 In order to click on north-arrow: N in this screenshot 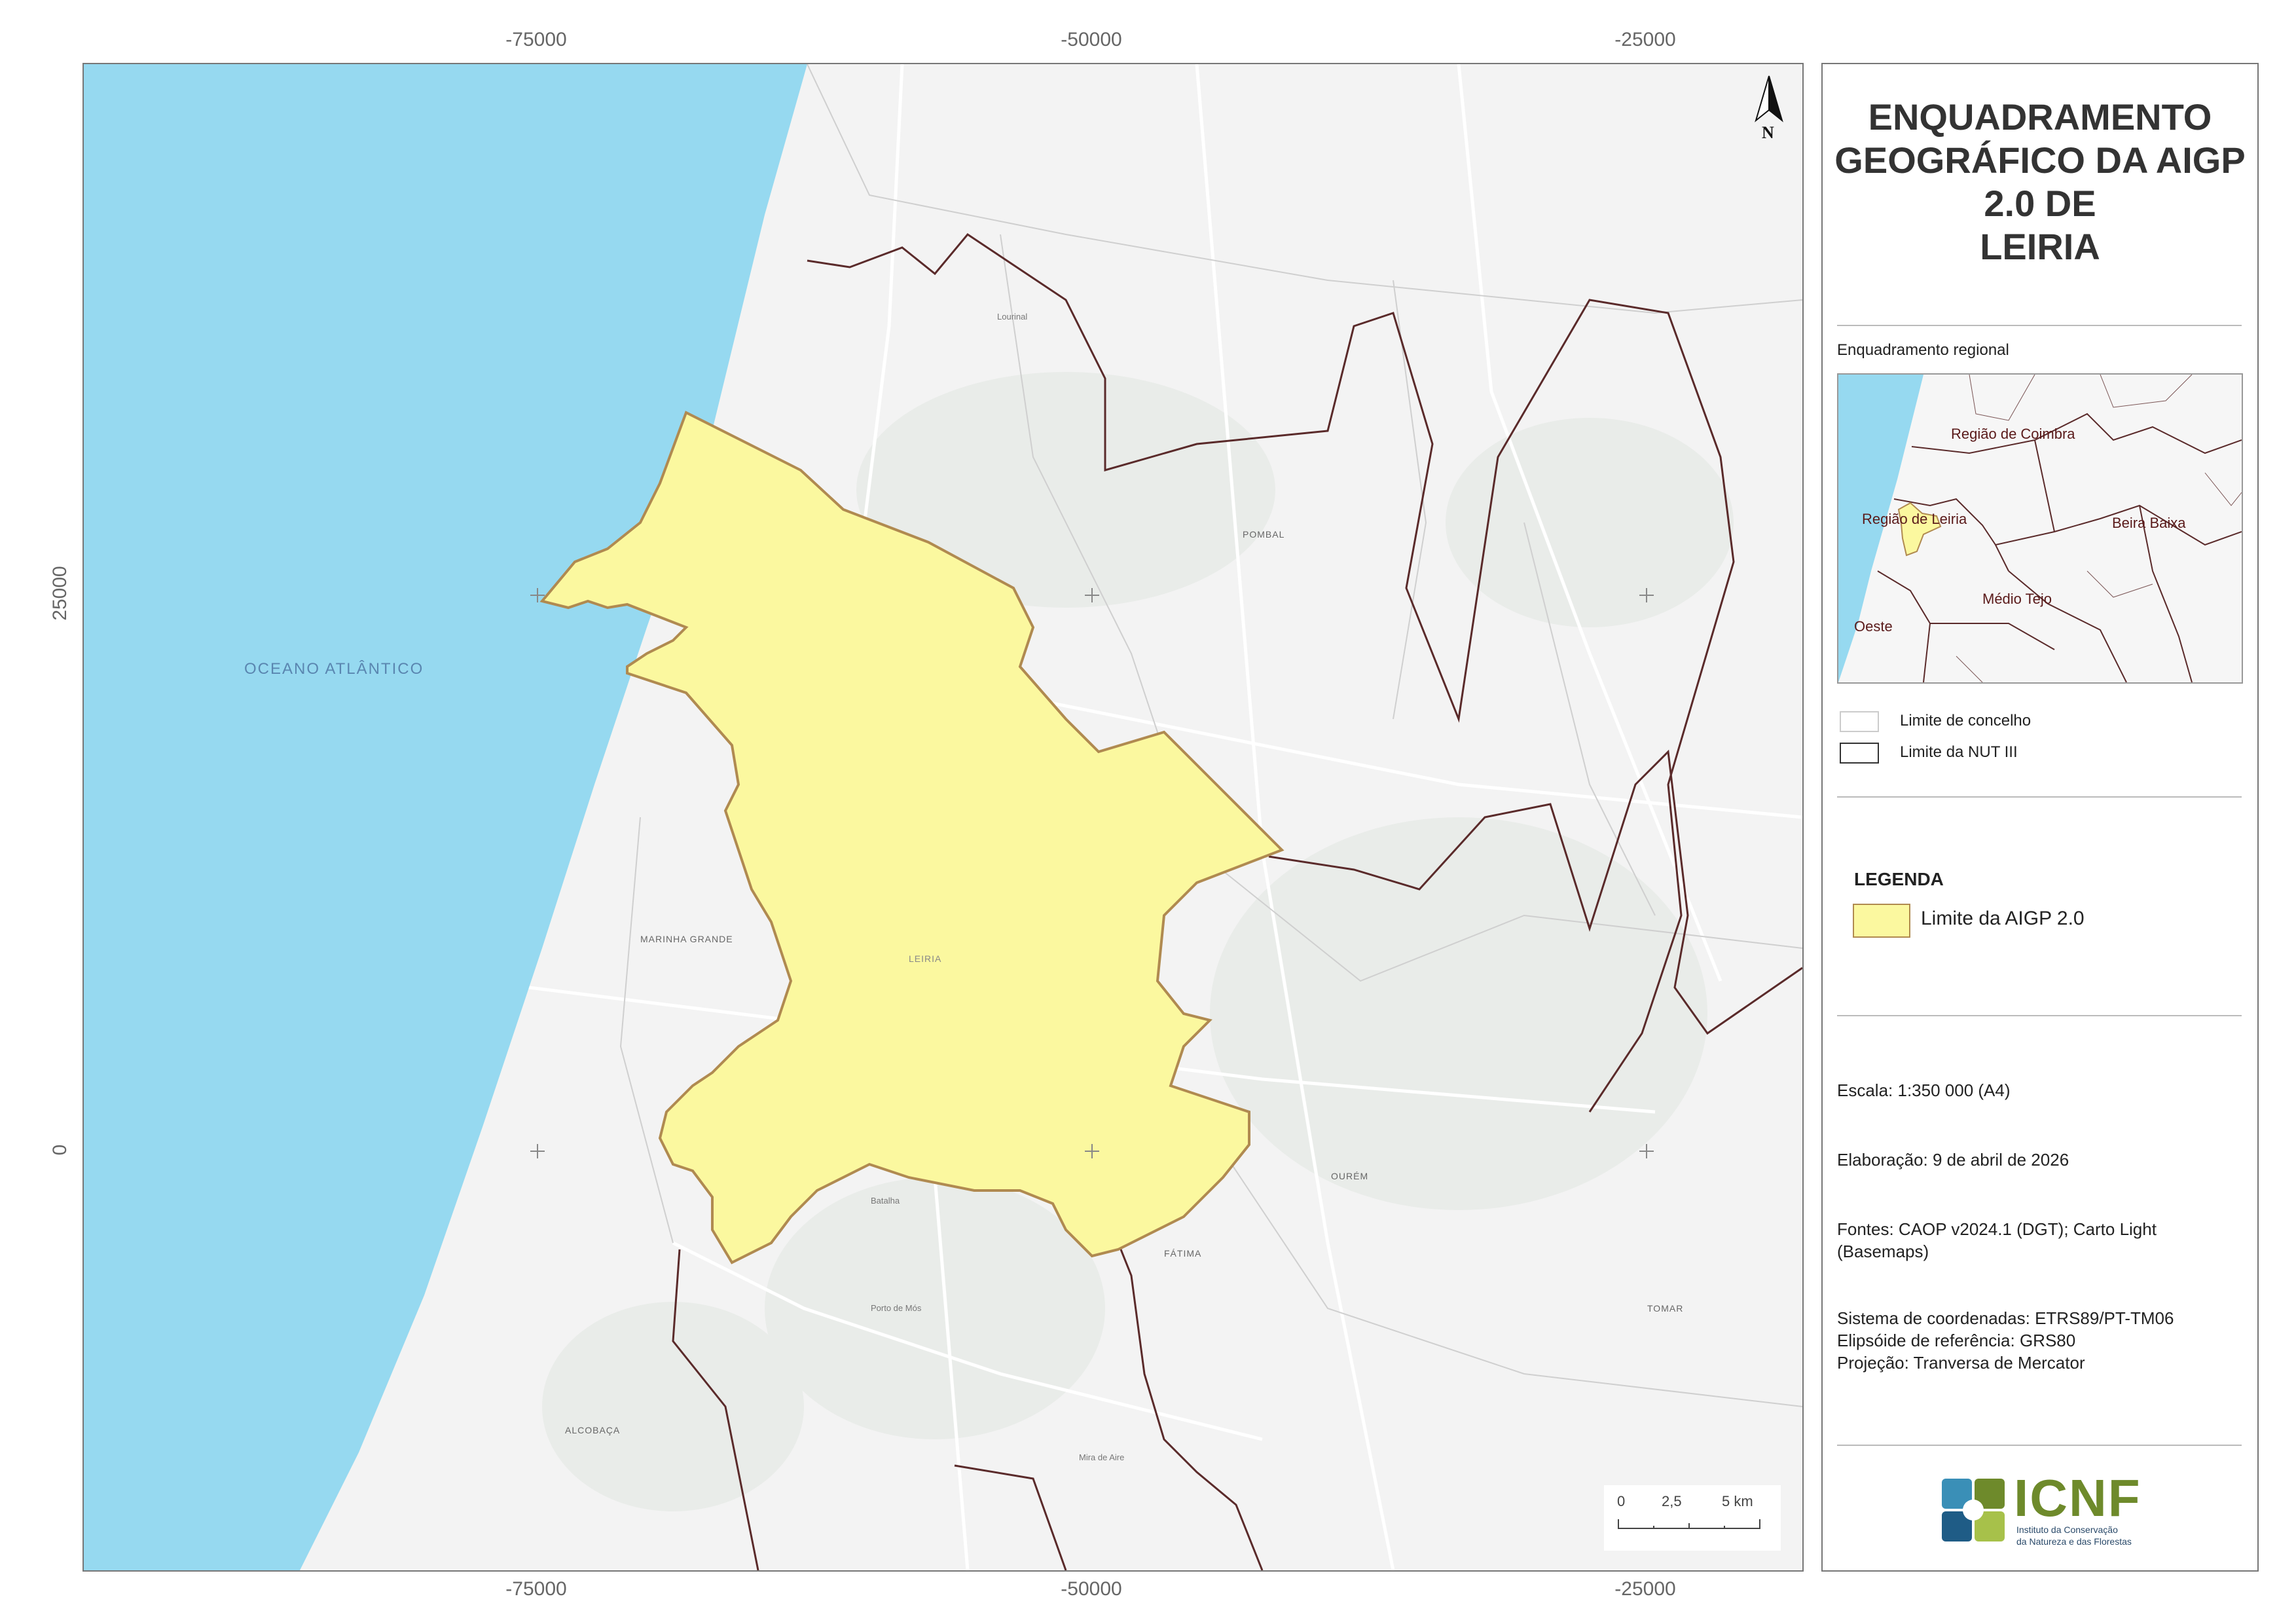, I will do `click(1769, 109)`.